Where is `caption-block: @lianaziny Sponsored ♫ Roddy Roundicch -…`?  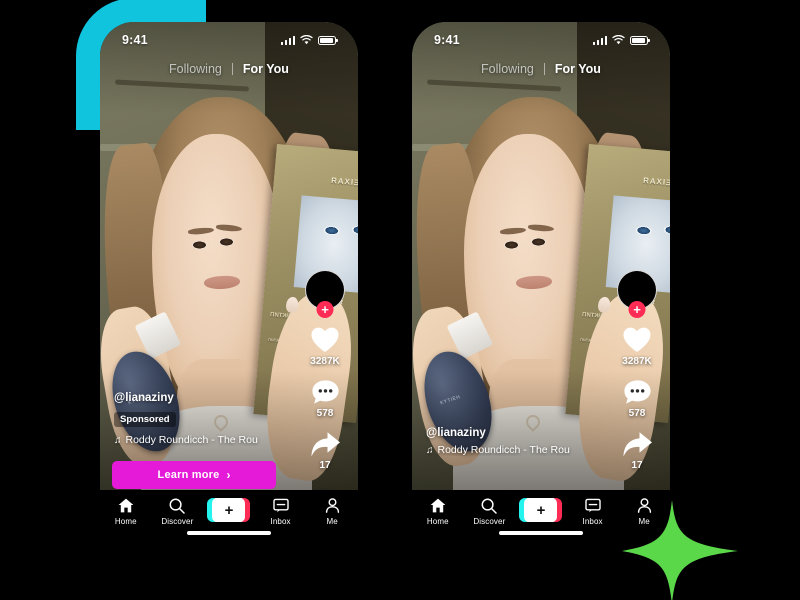 caption-block: @lianaziny Sponsored ♫ Roddy Roundicch -… is located at coordinates (209, 419).